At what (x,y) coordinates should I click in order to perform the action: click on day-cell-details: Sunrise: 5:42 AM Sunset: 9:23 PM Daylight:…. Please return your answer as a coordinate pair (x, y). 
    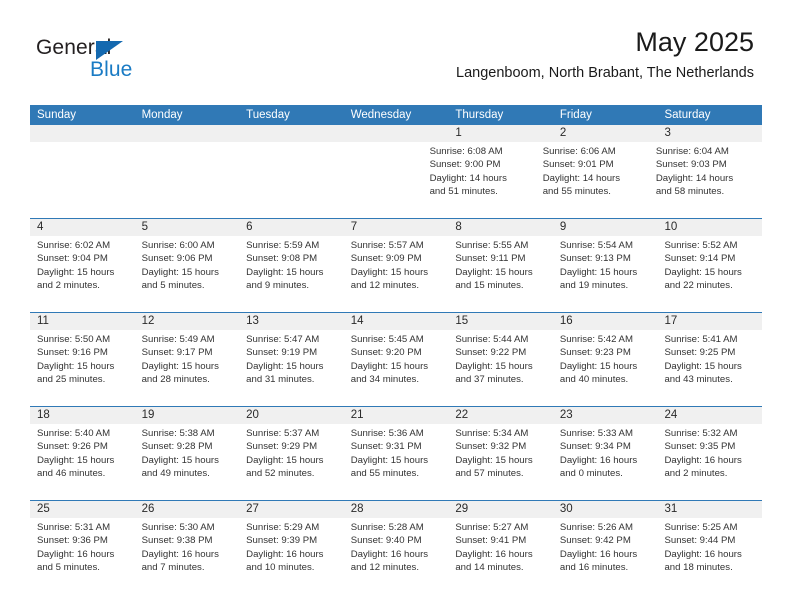
    Looking at the image, I should click on (605, 368).